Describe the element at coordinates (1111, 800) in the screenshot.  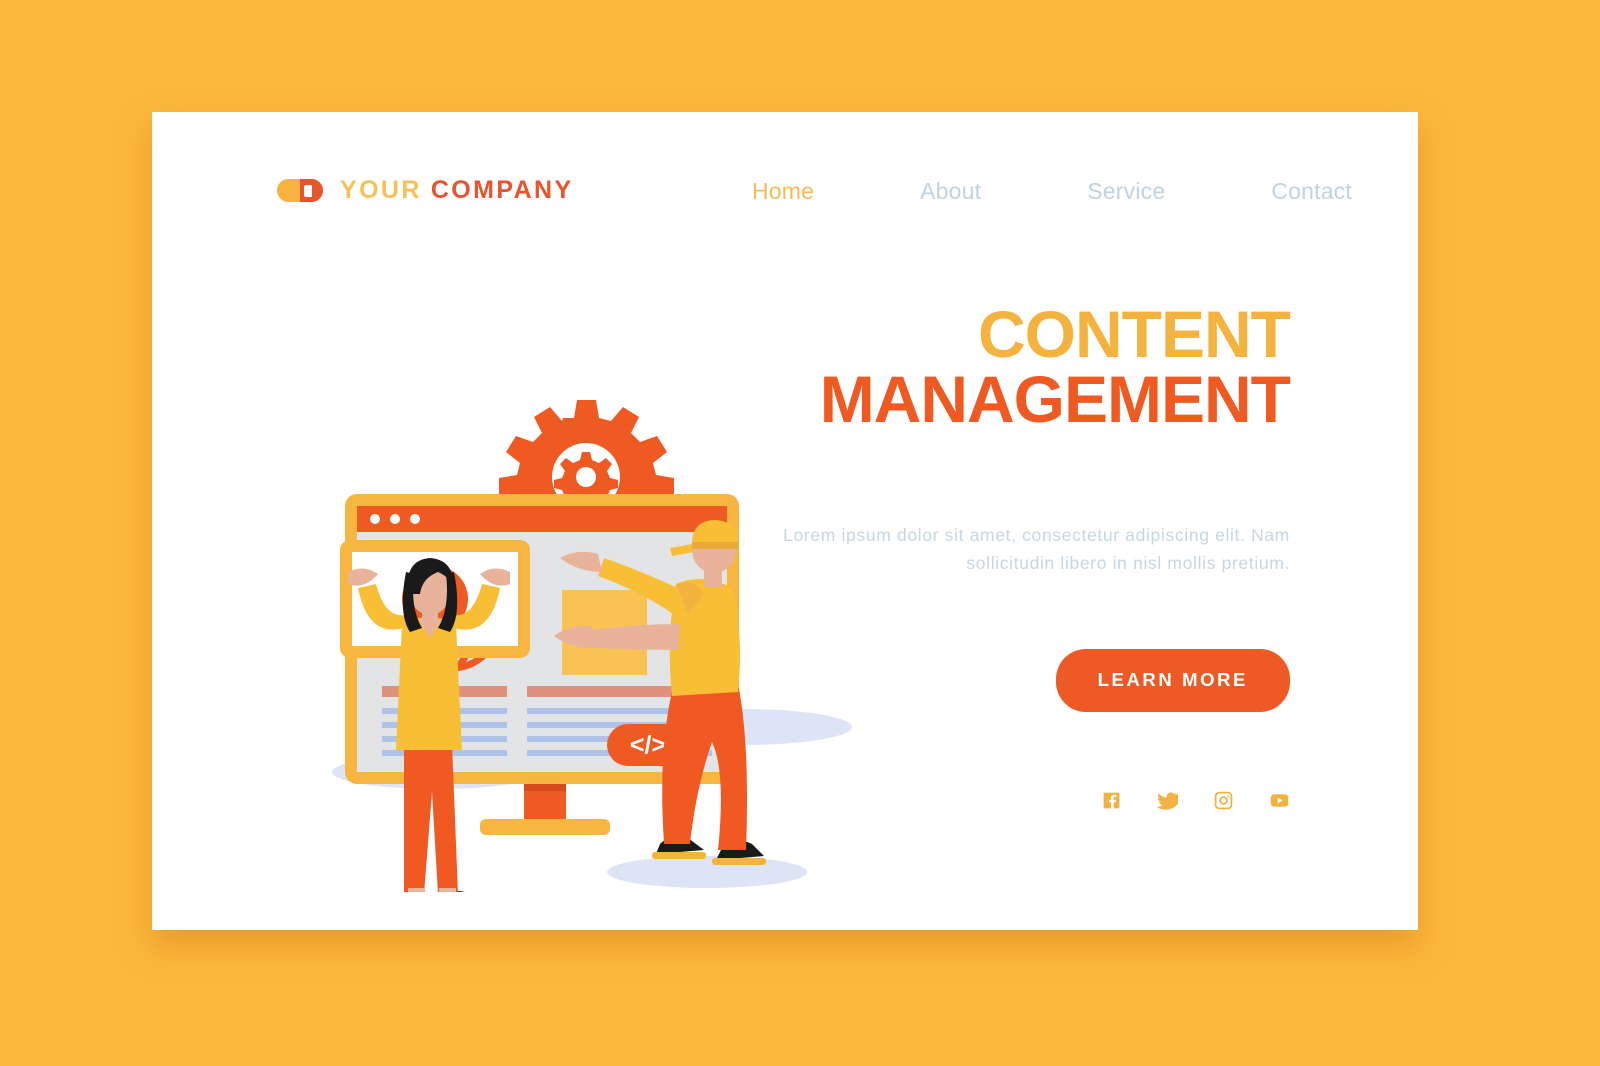
I see `facebook-icon` at that location.